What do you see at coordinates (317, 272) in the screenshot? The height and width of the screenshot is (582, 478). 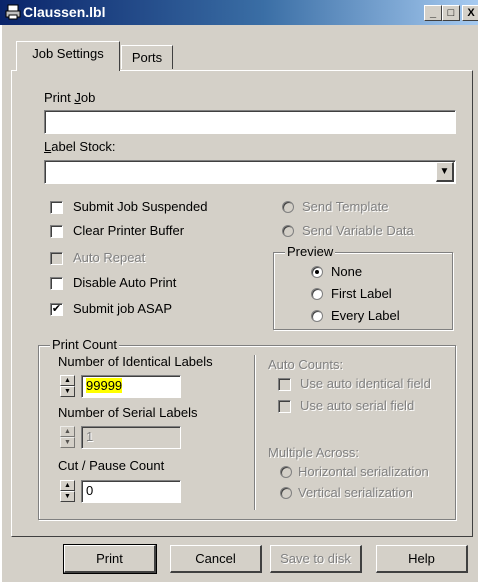 I see `preview-none-radio` at bounding box center [317, 272].